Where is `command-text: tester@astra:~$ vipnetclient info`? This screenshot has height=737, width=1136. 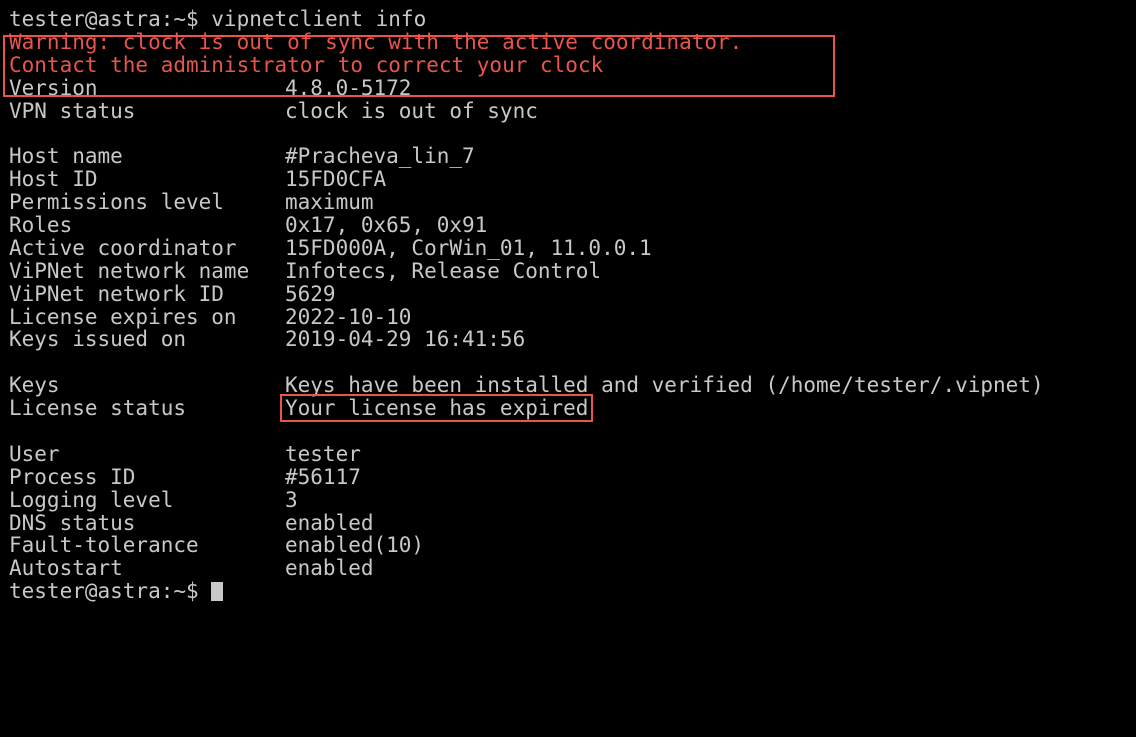
command-text: tester@astra:~$ vipnetclient info is located at coordinates (218, 19).